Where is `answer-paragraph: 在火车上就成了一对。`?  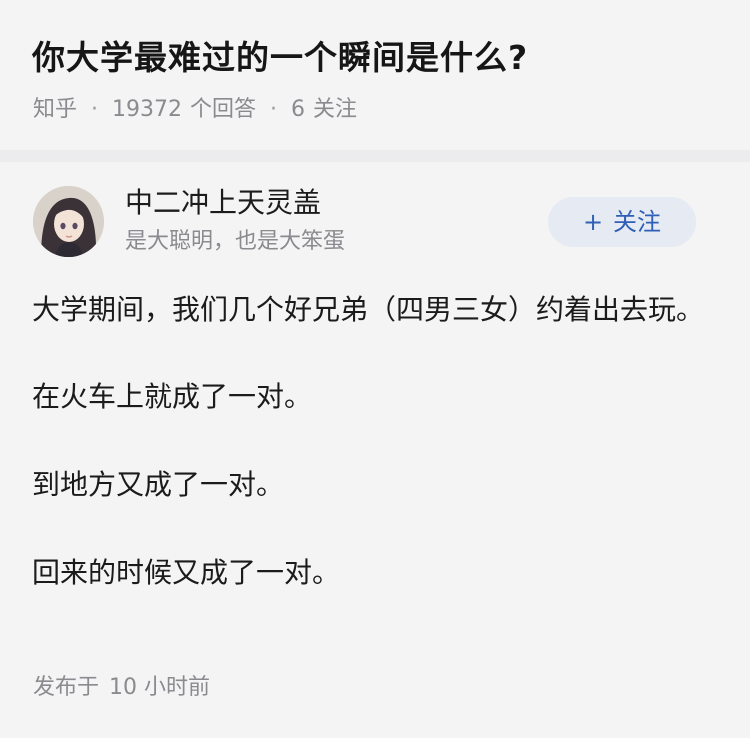 answer-paragraph: 在火车上就成了一对。 is located at coordinates (172, 396).